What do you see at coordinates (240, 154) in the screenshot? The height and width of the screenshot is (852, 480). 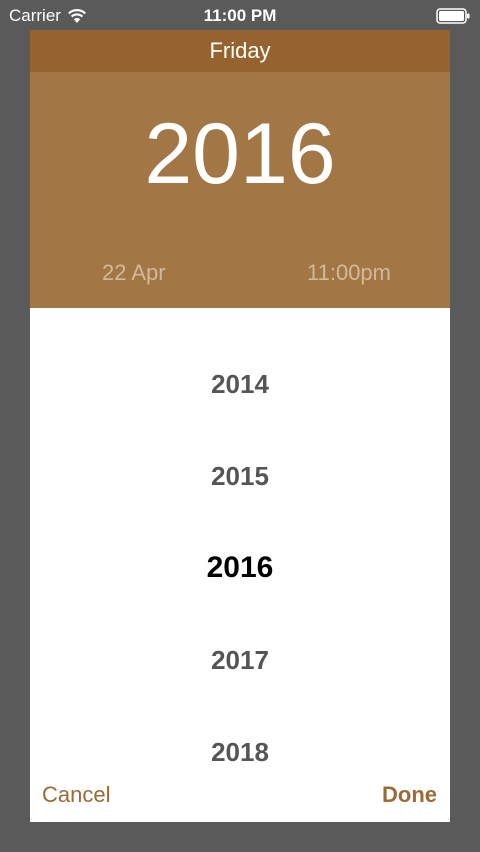 I see `selected-year: 2016` at bounding box center [240, 154].